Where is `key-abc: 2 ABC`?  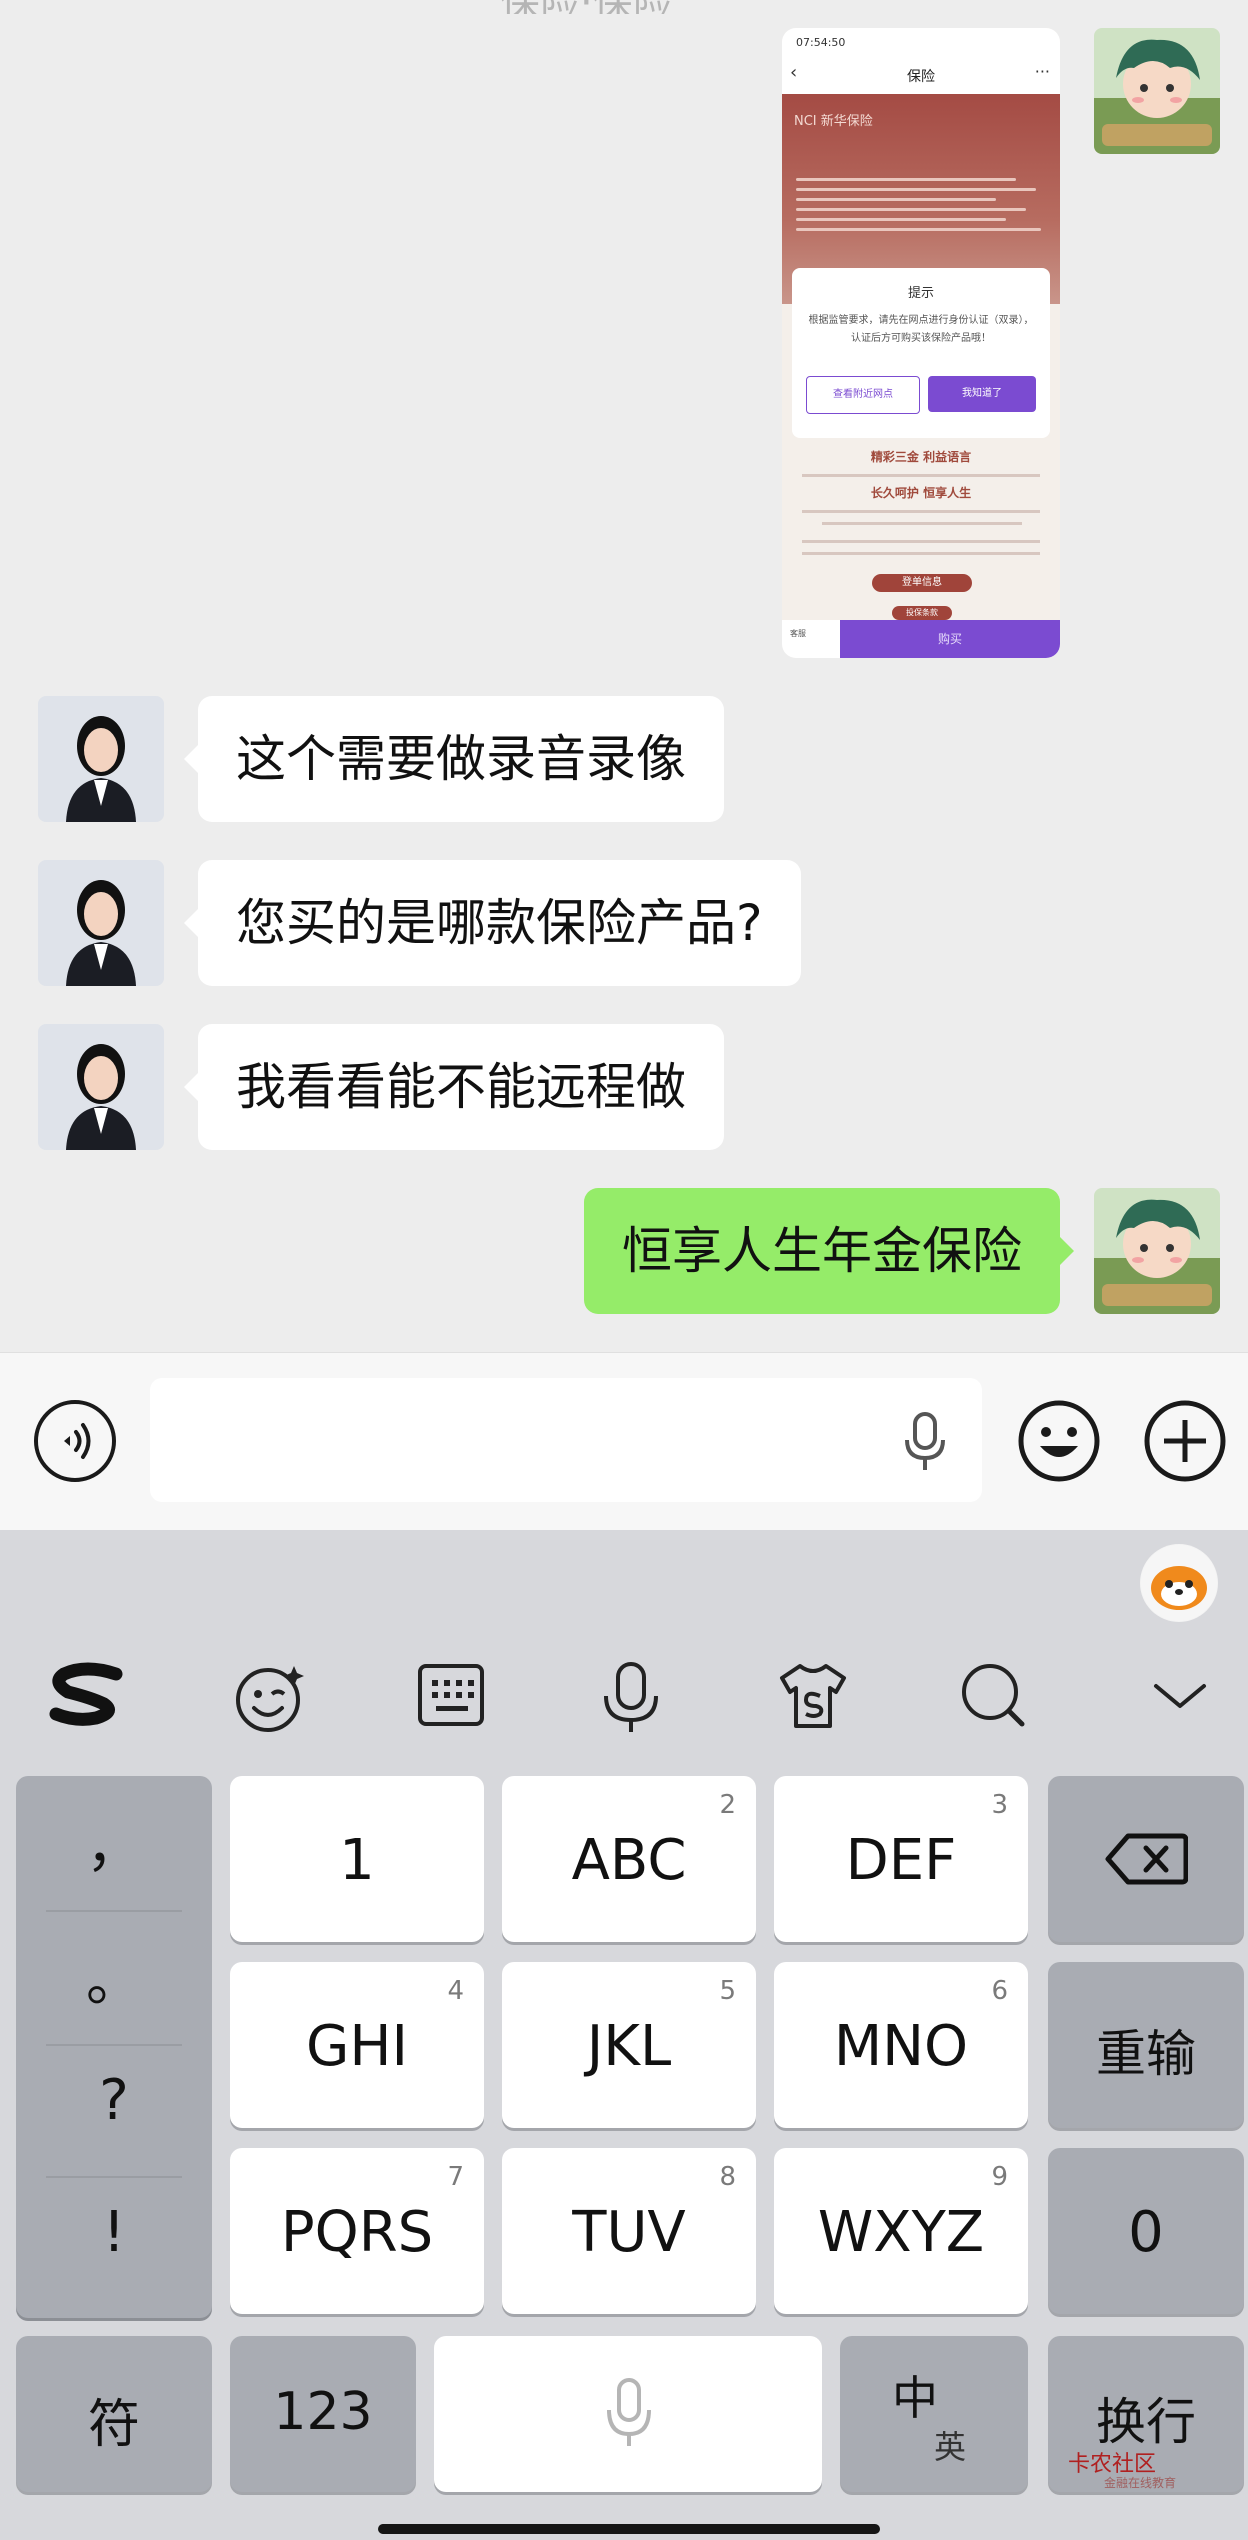
key-abc: 2 ABC is located at coordinates (629, 1859).